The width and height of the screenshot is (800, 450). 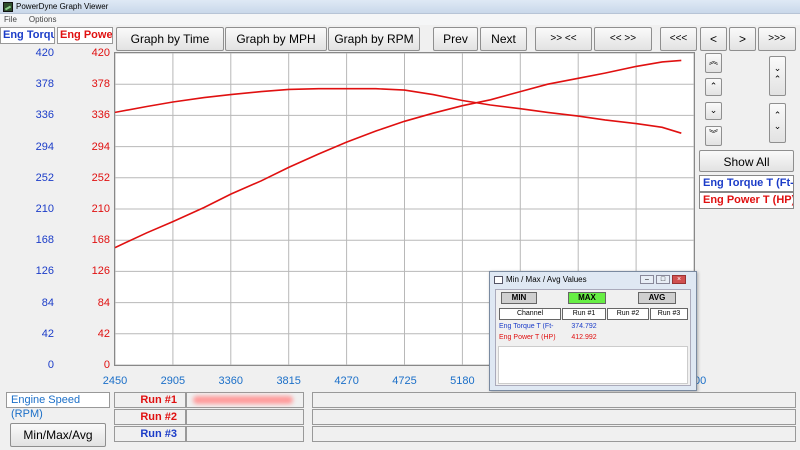 What do you see at coordinates (170, 39) in the screenshot?
I see `graph-by-time-button: Graph by Time` at bounding box center [170, 39].